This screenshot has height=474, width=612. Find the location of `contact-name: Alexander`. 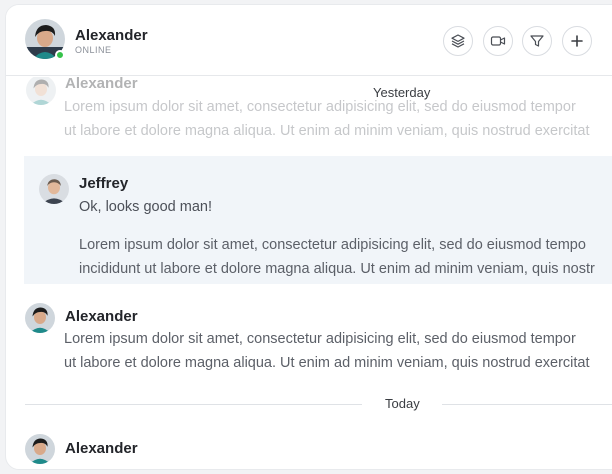

contact-name: Alexander is located at coordinates (111, 35).